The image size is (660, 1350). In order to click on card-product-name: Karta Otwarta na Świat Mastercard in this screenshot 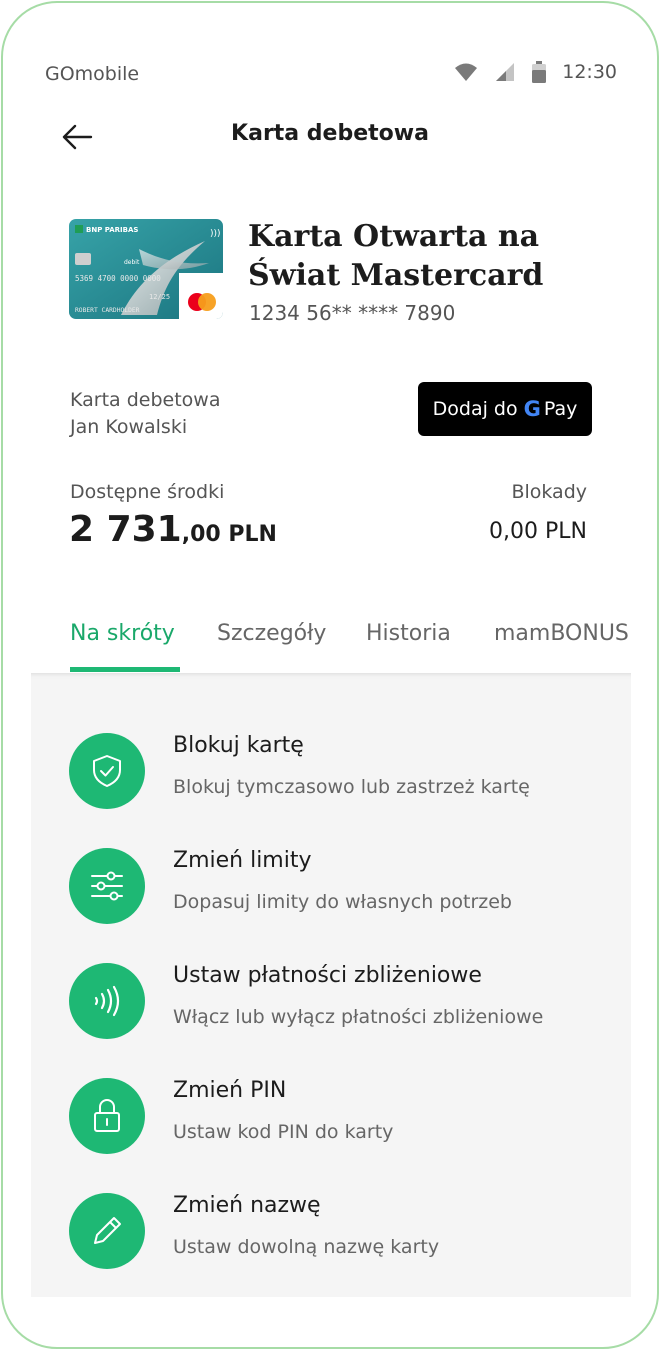, I will do `click(396, 256)`.